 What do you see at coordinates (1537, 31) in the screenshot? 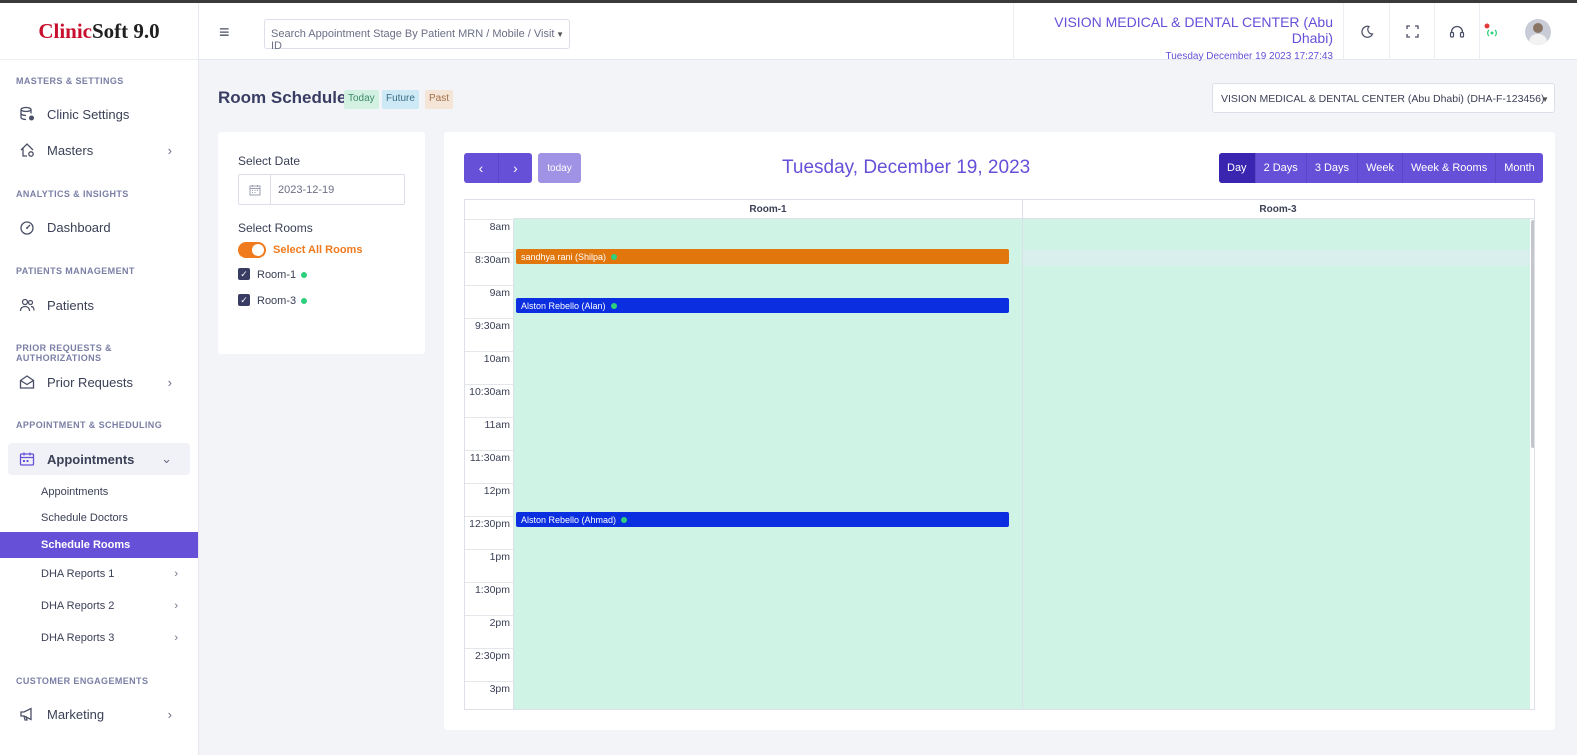
I see `user-avatar` at bounding box center [1537, 31].